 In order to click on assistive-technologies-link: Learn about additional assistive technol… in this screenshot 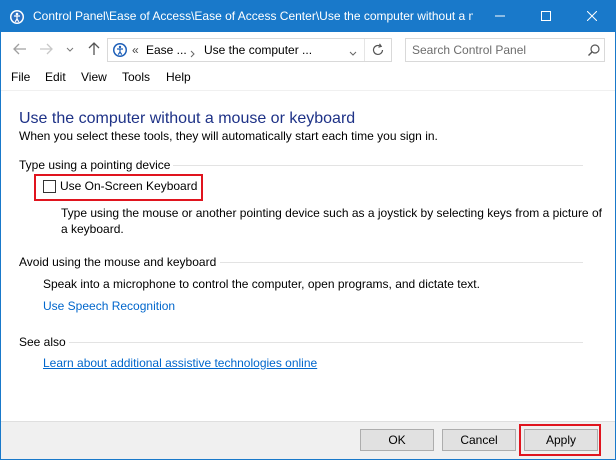, I will do `click(180, 363)`.